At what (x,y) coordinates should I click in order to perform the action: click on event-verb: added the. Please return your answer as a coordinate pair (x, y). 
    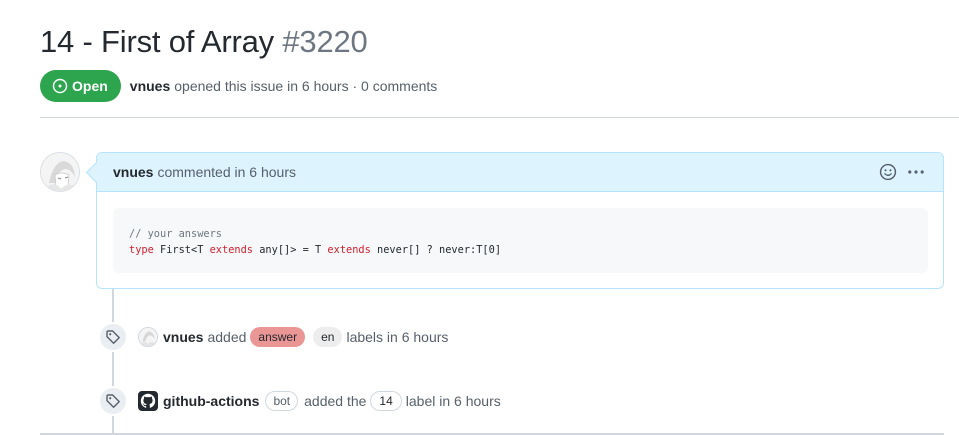
    Looking at the image, I should click on (335, 401).